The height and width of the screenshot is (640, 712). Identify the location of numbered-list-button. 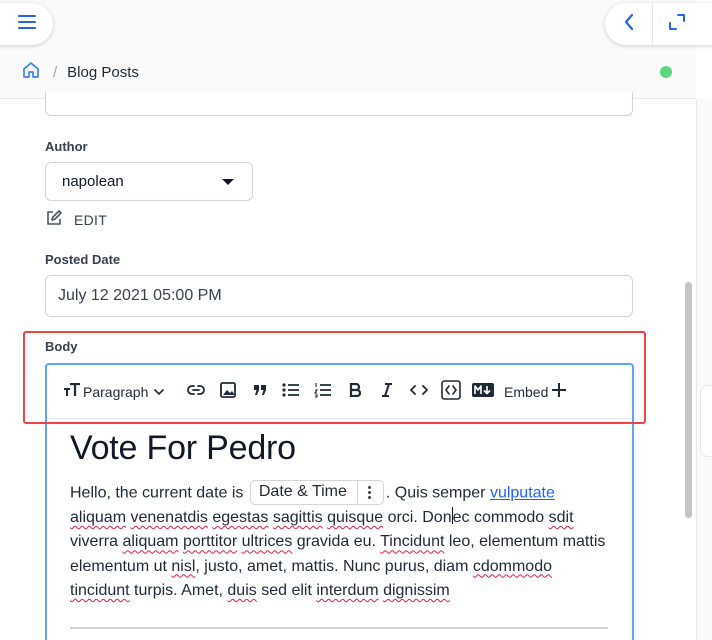
(323, 392).